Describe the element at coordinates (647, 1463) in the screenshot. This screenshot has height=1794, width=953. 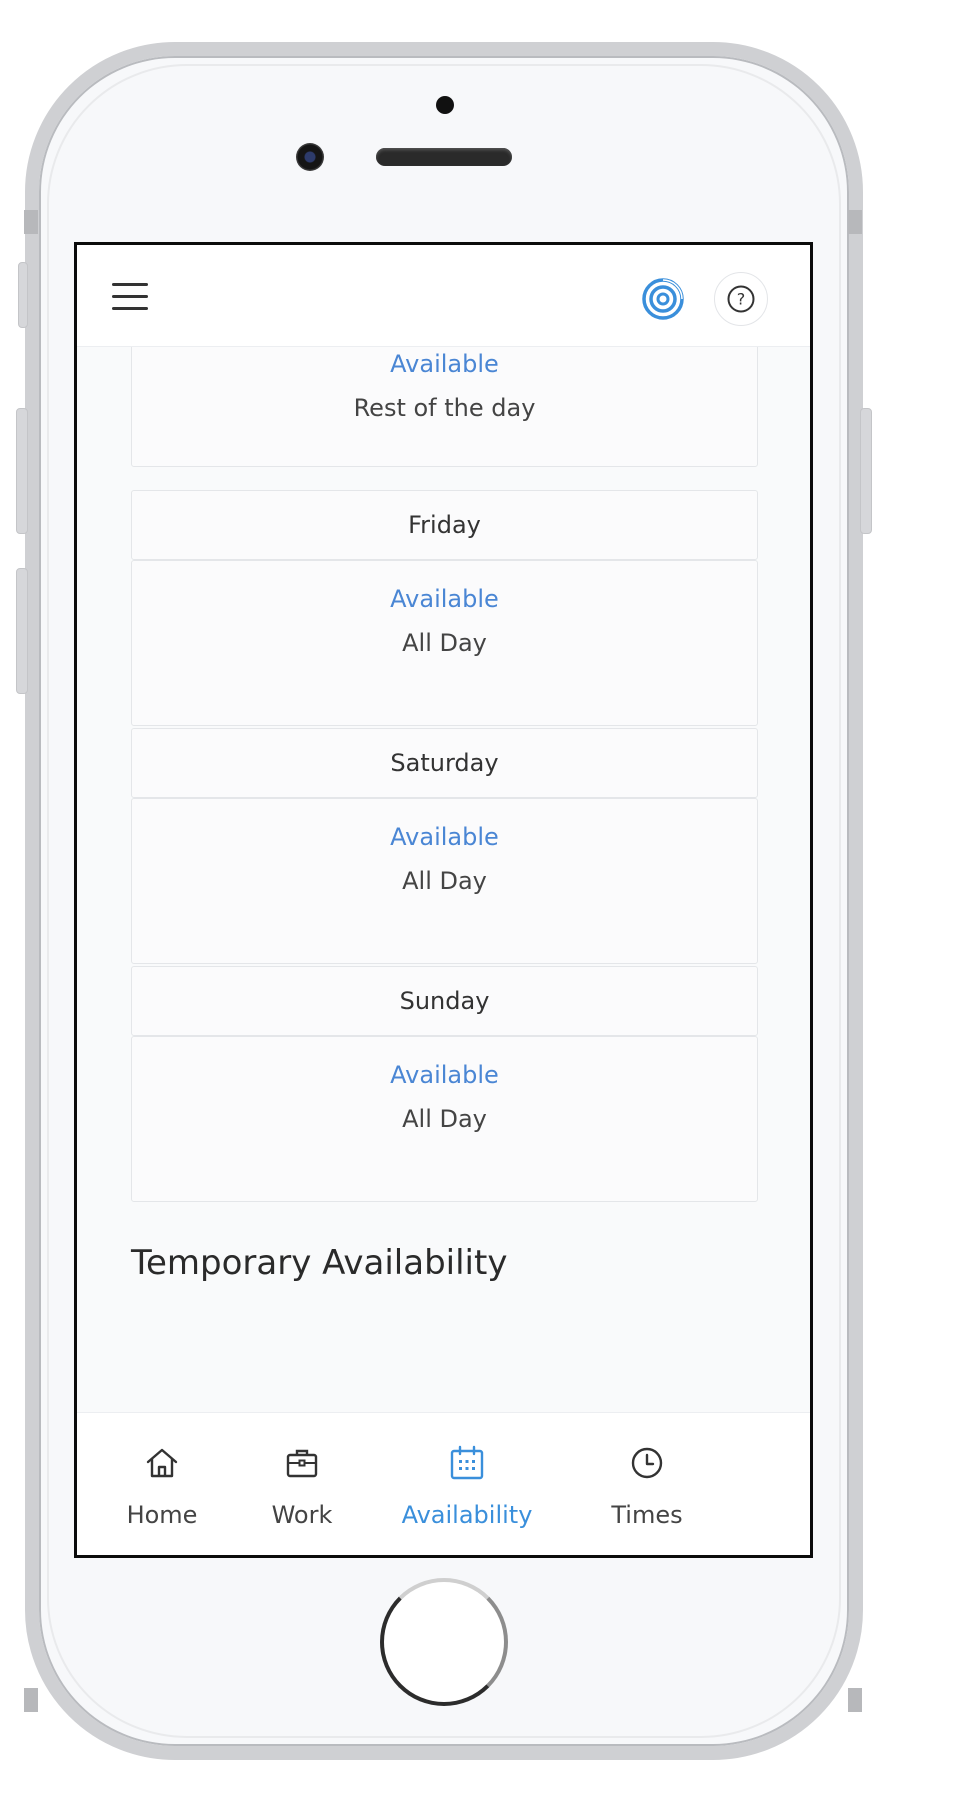
I see `clock-icon` at that location.